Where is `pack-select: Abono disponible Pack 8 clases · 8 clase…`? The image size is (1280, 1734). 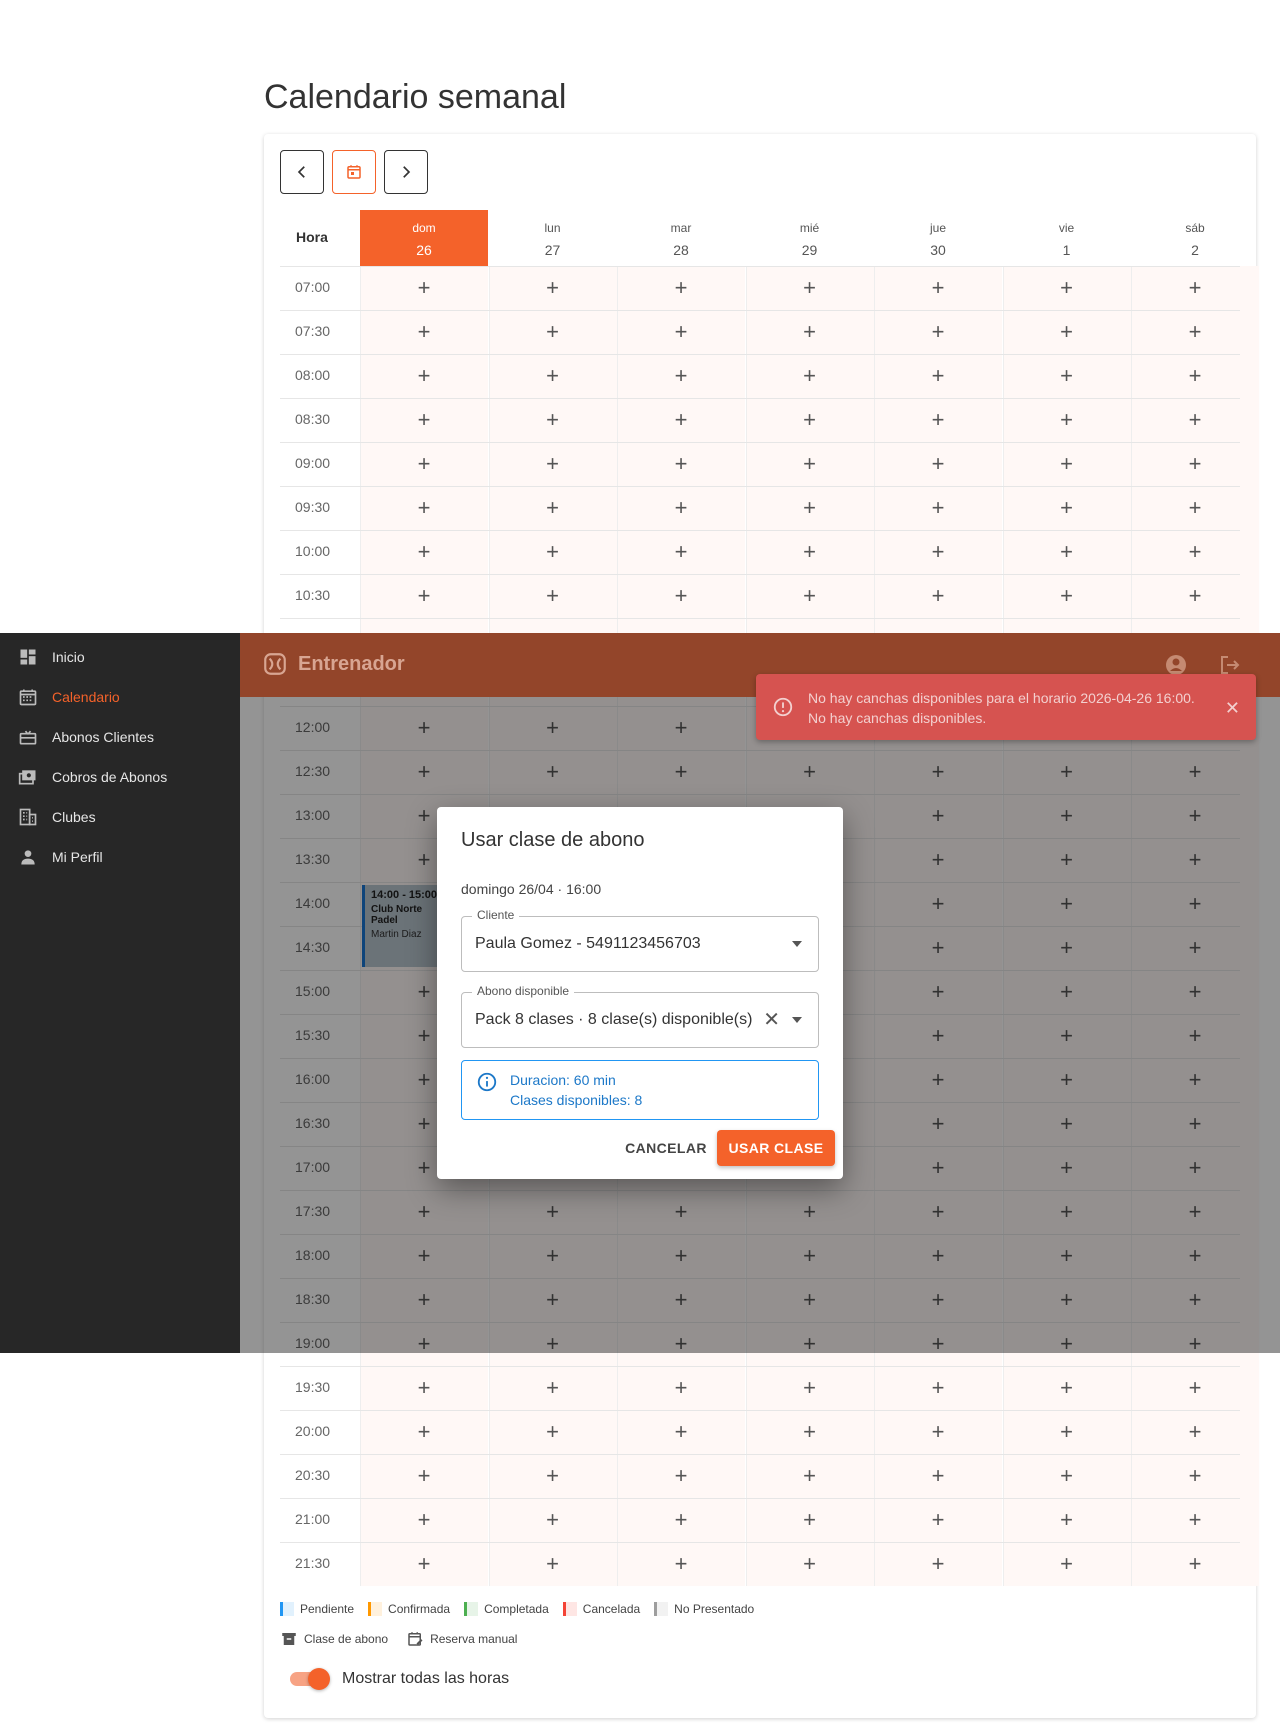
pack-select: Abono disponible Pack 8 clases · 8 clase… is located at coordinates (640, 1016).